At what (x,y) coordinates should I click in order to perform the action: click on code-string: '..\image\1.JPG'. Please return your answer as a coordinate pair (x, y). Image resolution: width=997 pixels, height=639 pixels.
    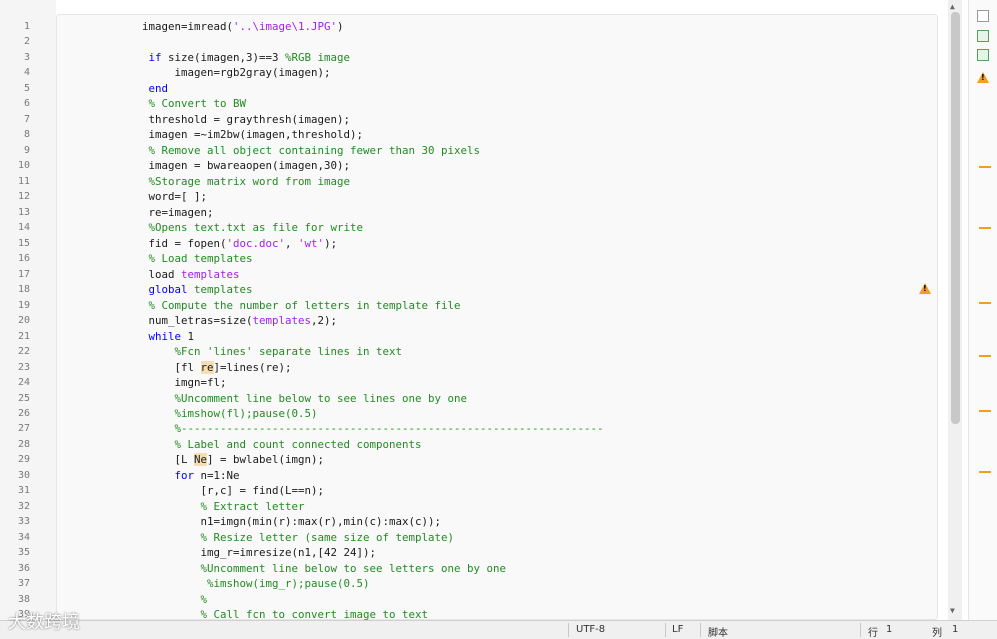
    Looking at the image, I should click on (285, 26).